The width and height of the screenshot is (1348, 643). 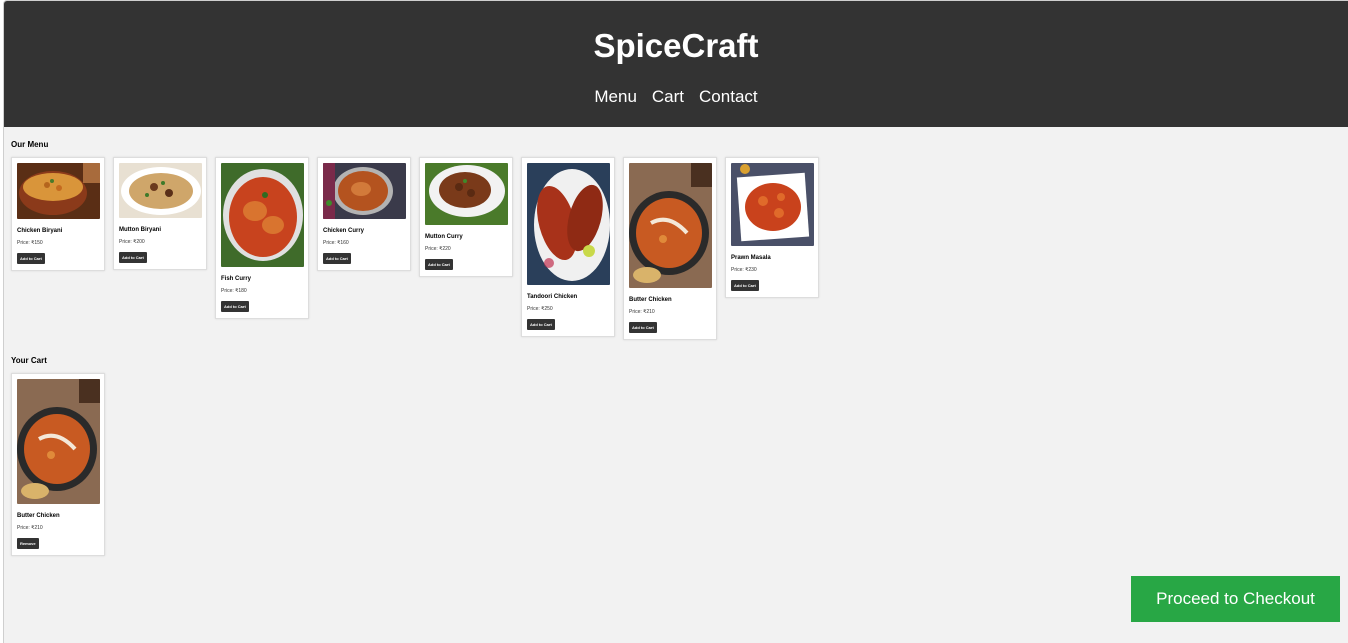 What do you see at coordinates (615, 97) in the screenshot?
I see `nav-menu-link: Menu` at bounding box center [615, 97].